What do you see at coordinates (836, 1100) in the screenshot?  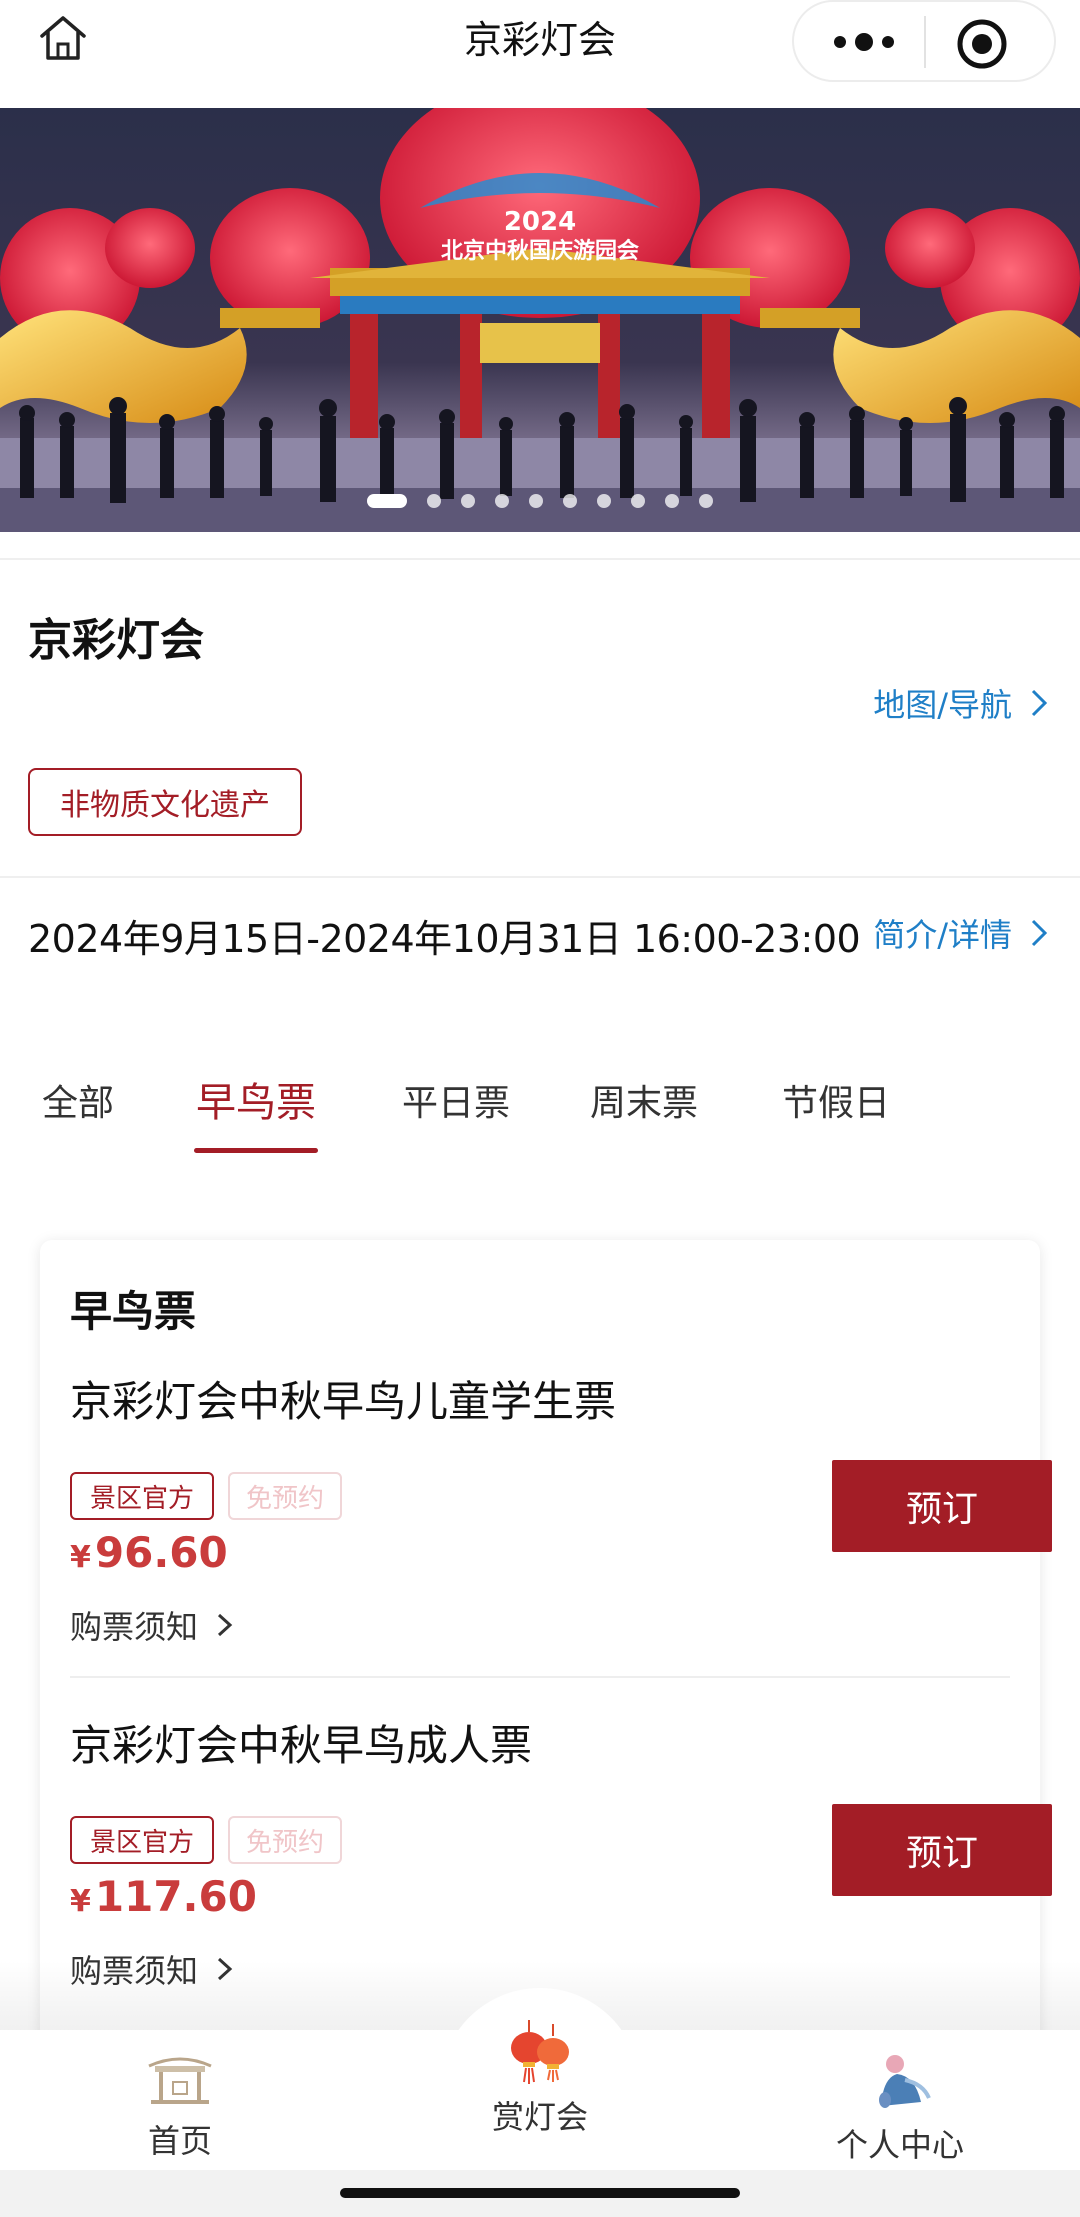 I see `tab-holiday: 节假日` at bounding box center [836, 1100].